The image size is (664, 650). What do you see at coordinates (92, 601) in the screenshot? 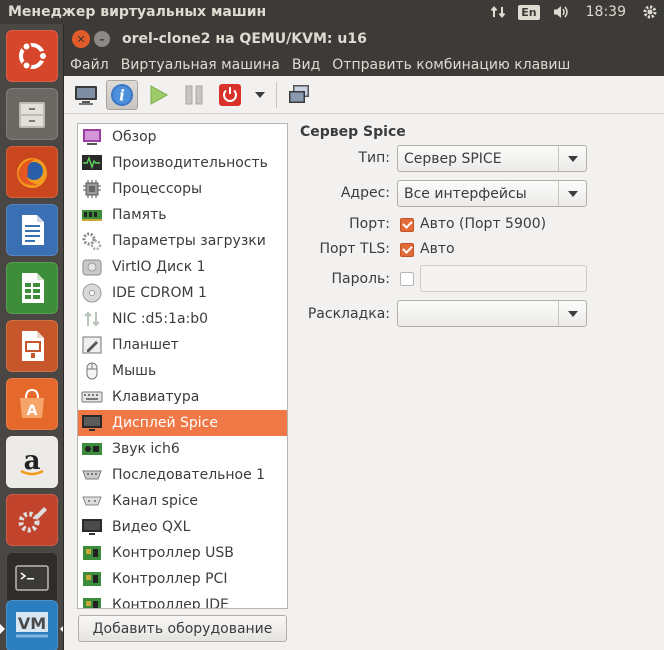
I see `controller-icon` at bounding box center [92, 601].